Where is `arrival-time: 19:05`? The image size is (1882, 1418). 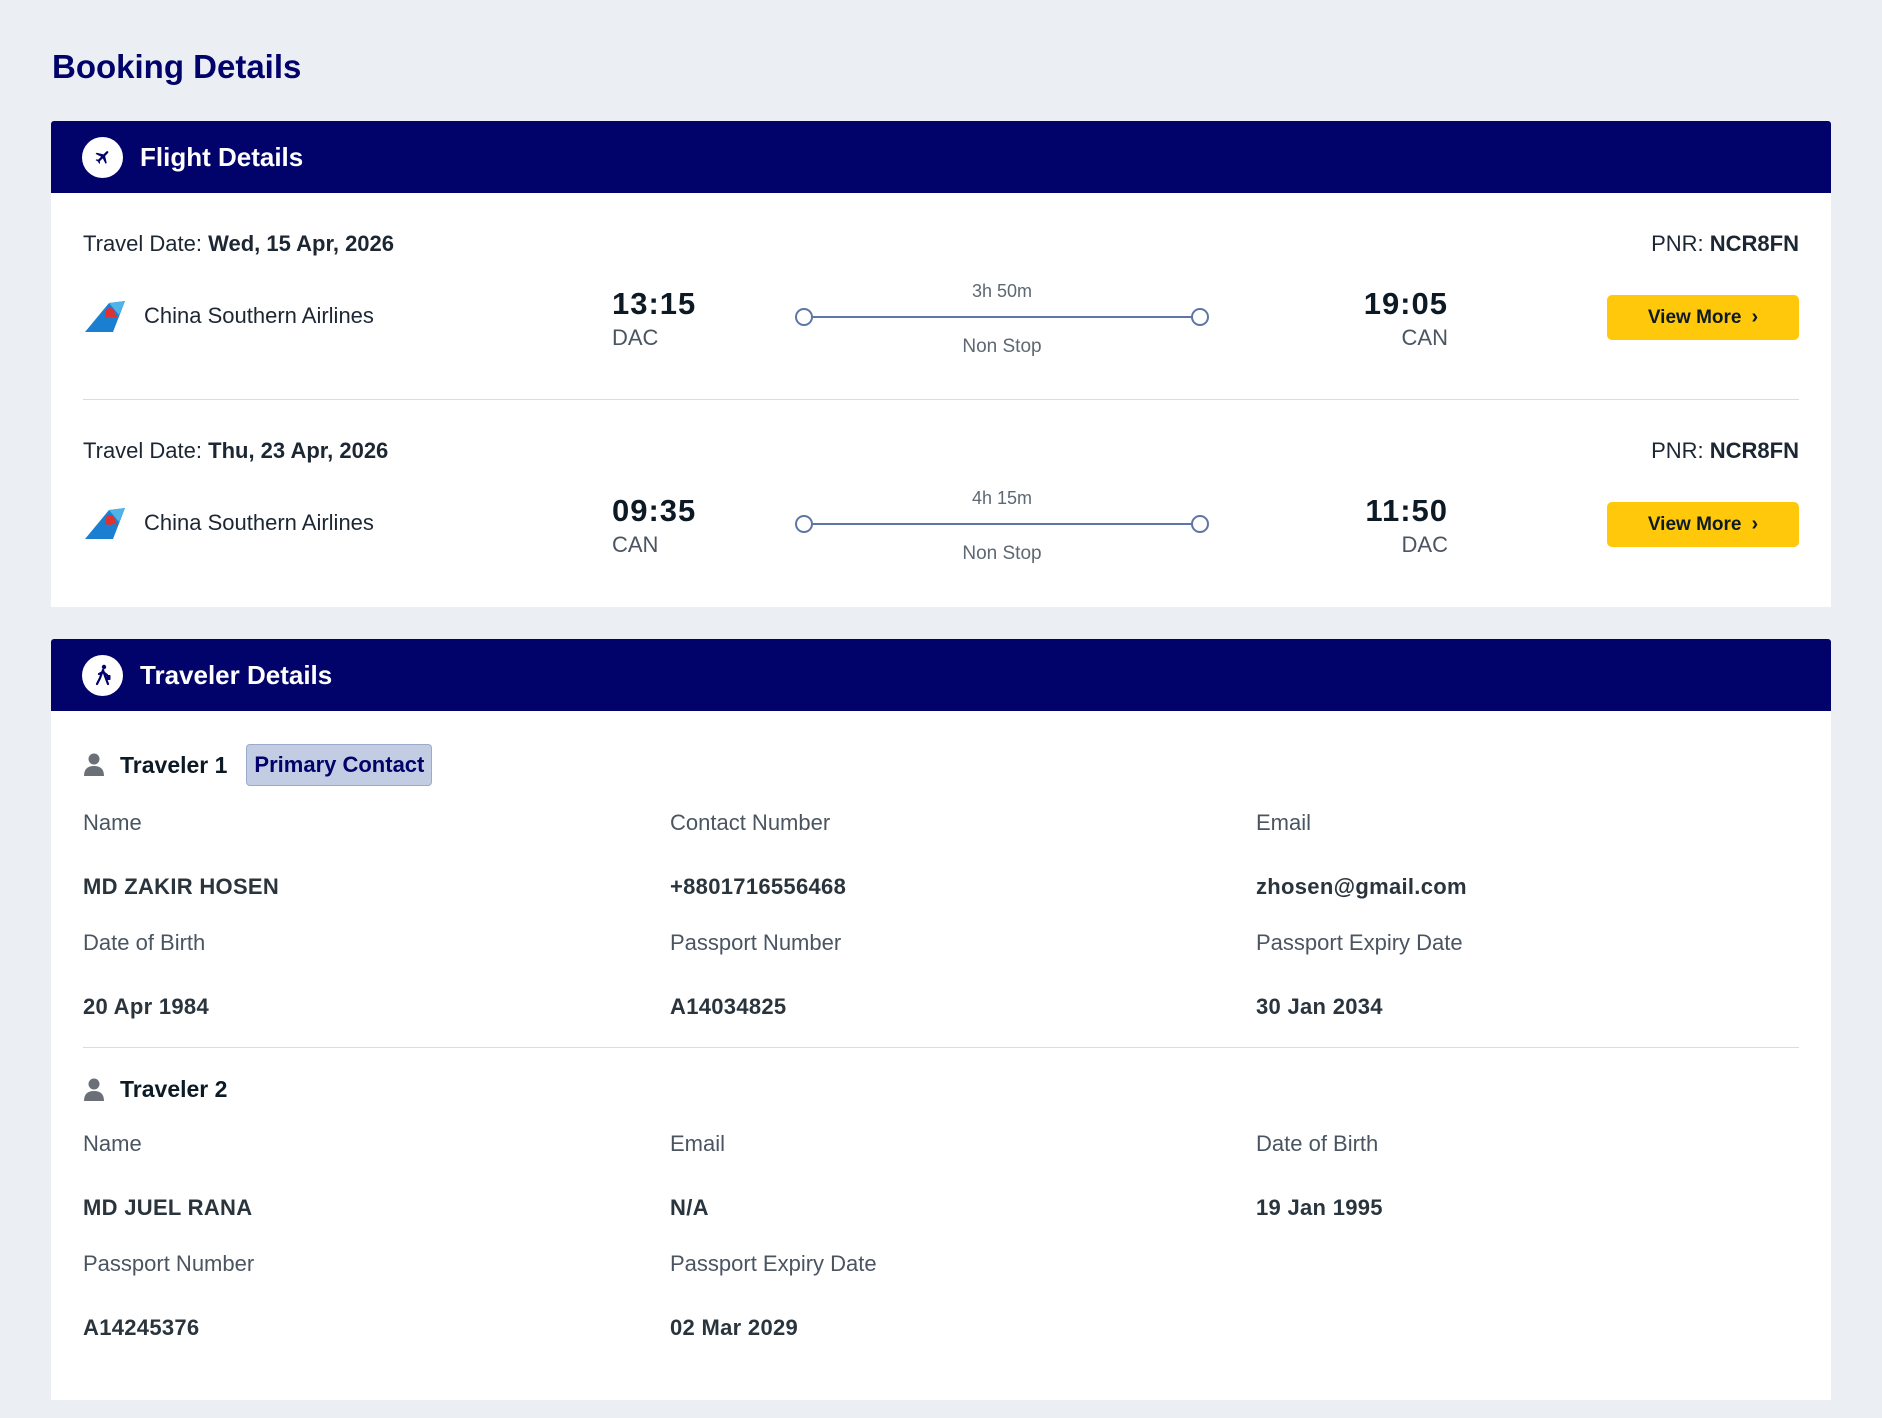
arrival-time: 19:05 is located at coordinates (1405, 303).